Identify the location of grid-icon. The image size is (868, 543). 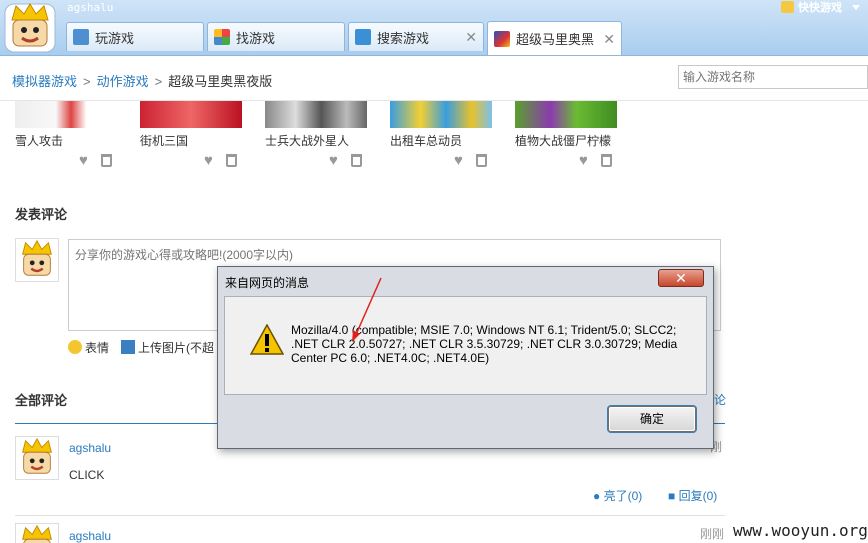
(222, 37).